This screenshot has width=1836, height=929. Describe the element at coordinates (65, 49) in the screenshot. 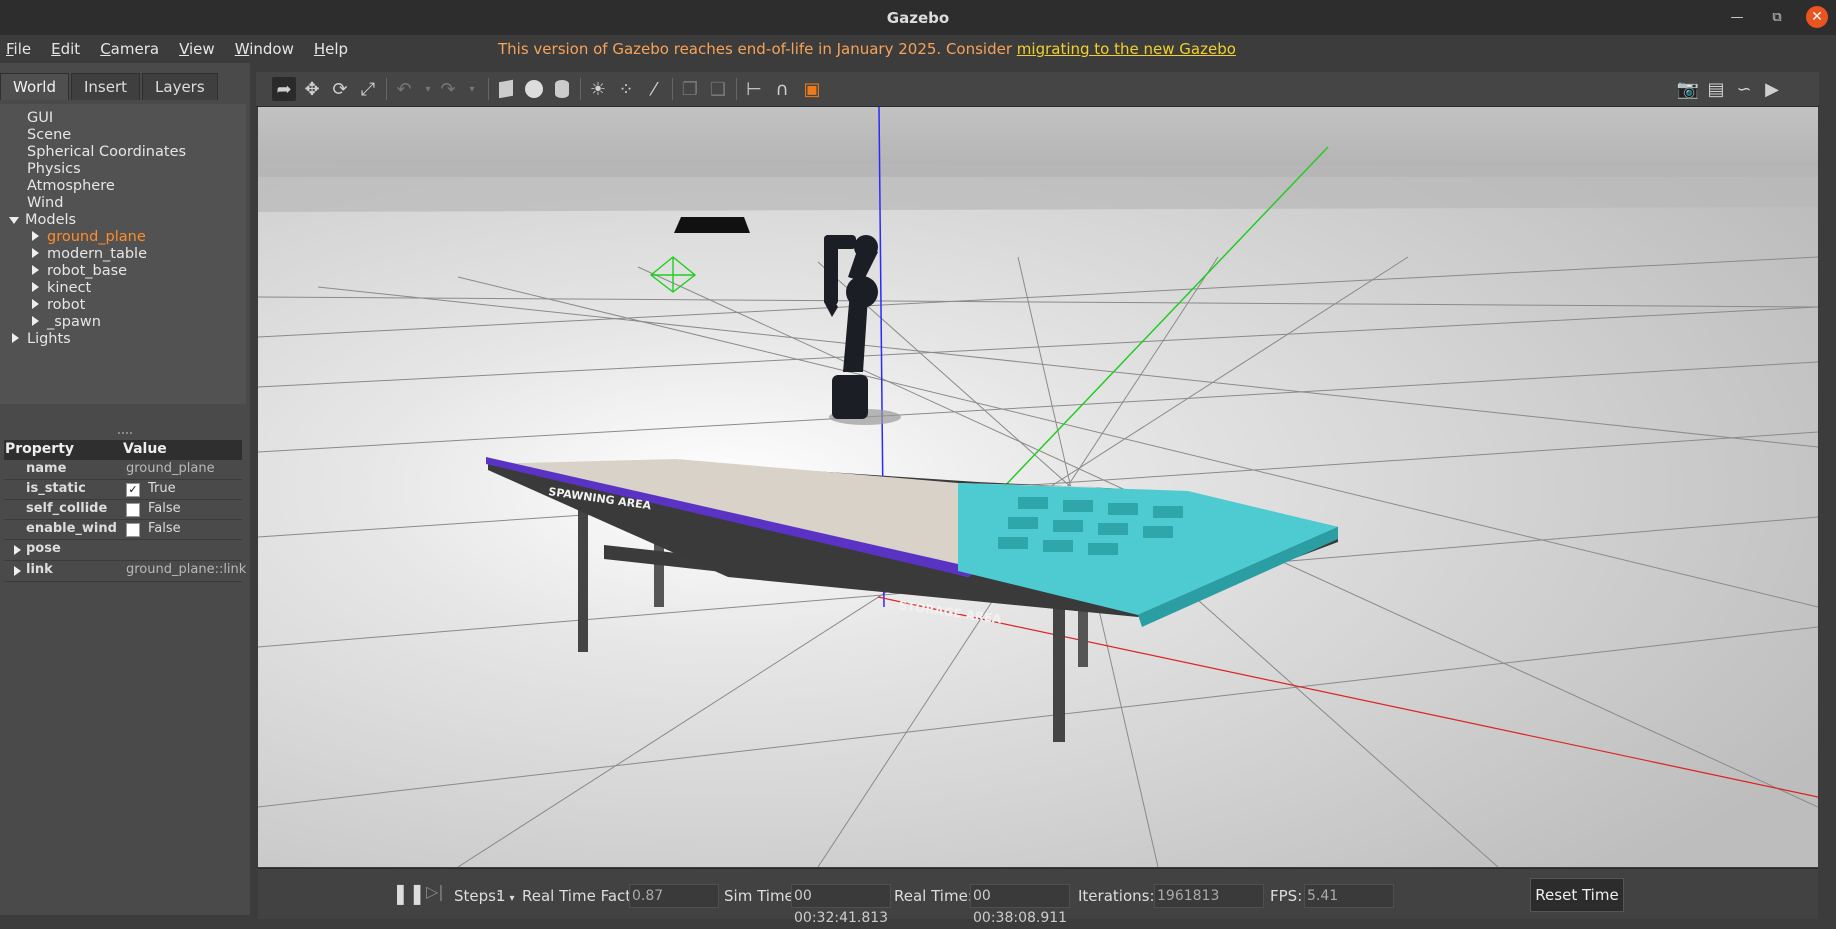

I see `menu-edit: Edit` at that location.